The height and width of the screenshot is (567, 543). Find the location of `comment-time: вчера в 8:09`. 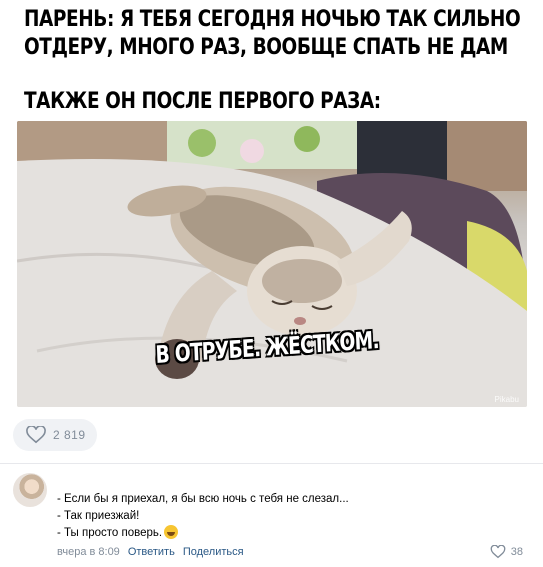

comment-time: вчера в 8:09 is located at coordinates (88, 552).